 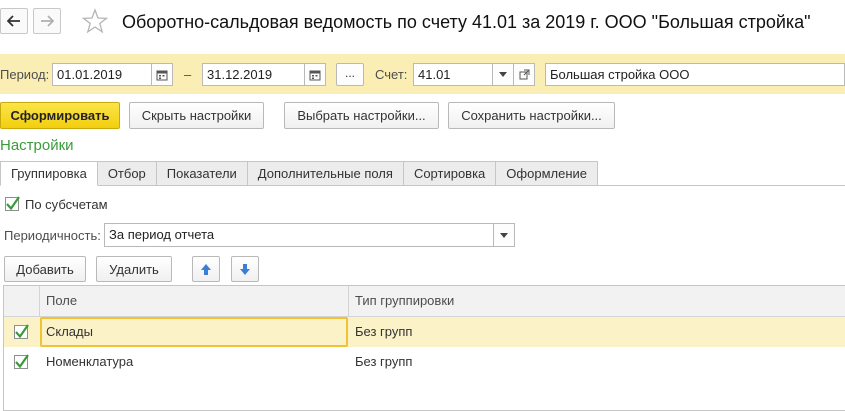 I want to click on organization-field: Большая стройка ООО, so click(x=695, y=74).